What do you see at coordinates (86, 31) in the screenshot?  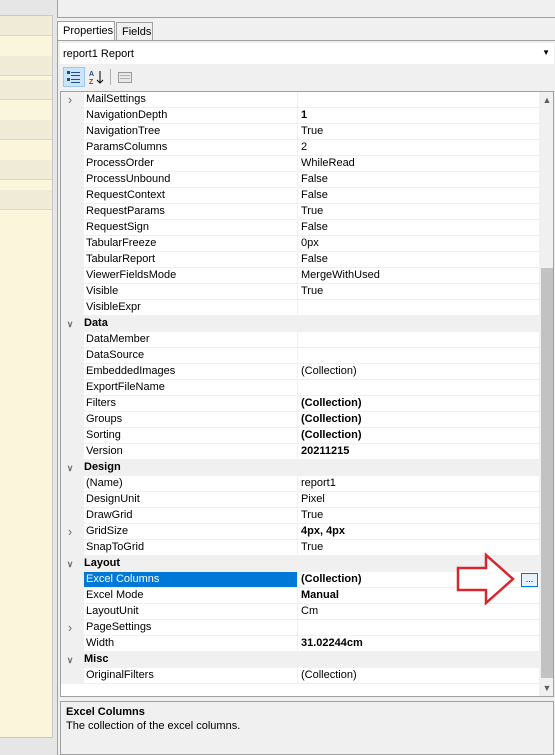 I see `tab-properties: Properties` at bounding box center [86, 31].